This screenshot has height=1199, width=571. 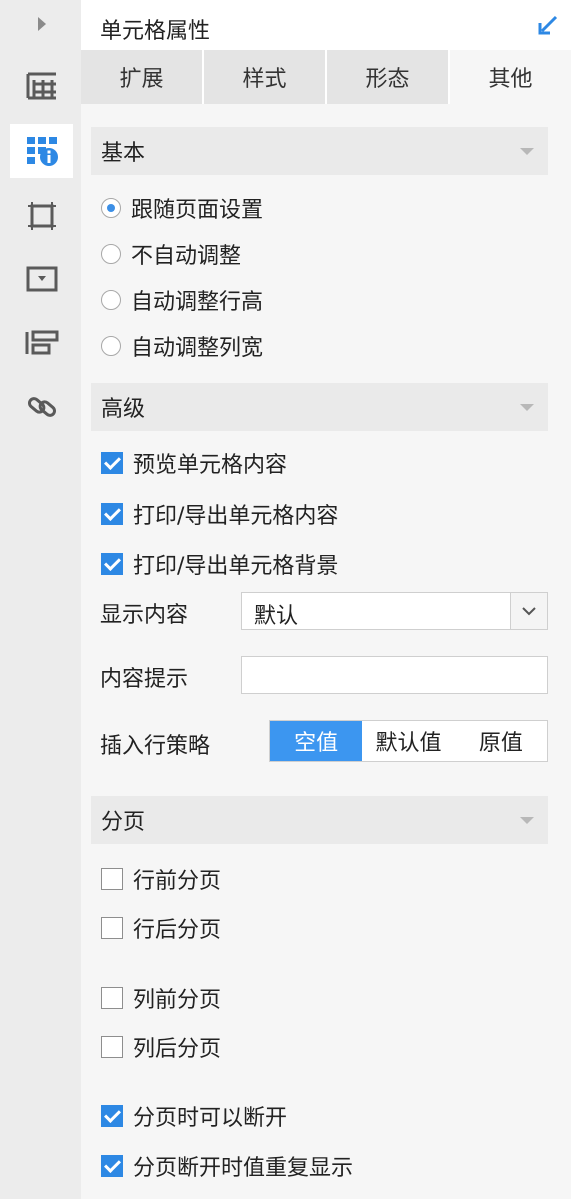 What do you see at coordinates (123, 409) in the screenshot?
I see `section-advanced-title: 高级` at bounding box center [123, 409].